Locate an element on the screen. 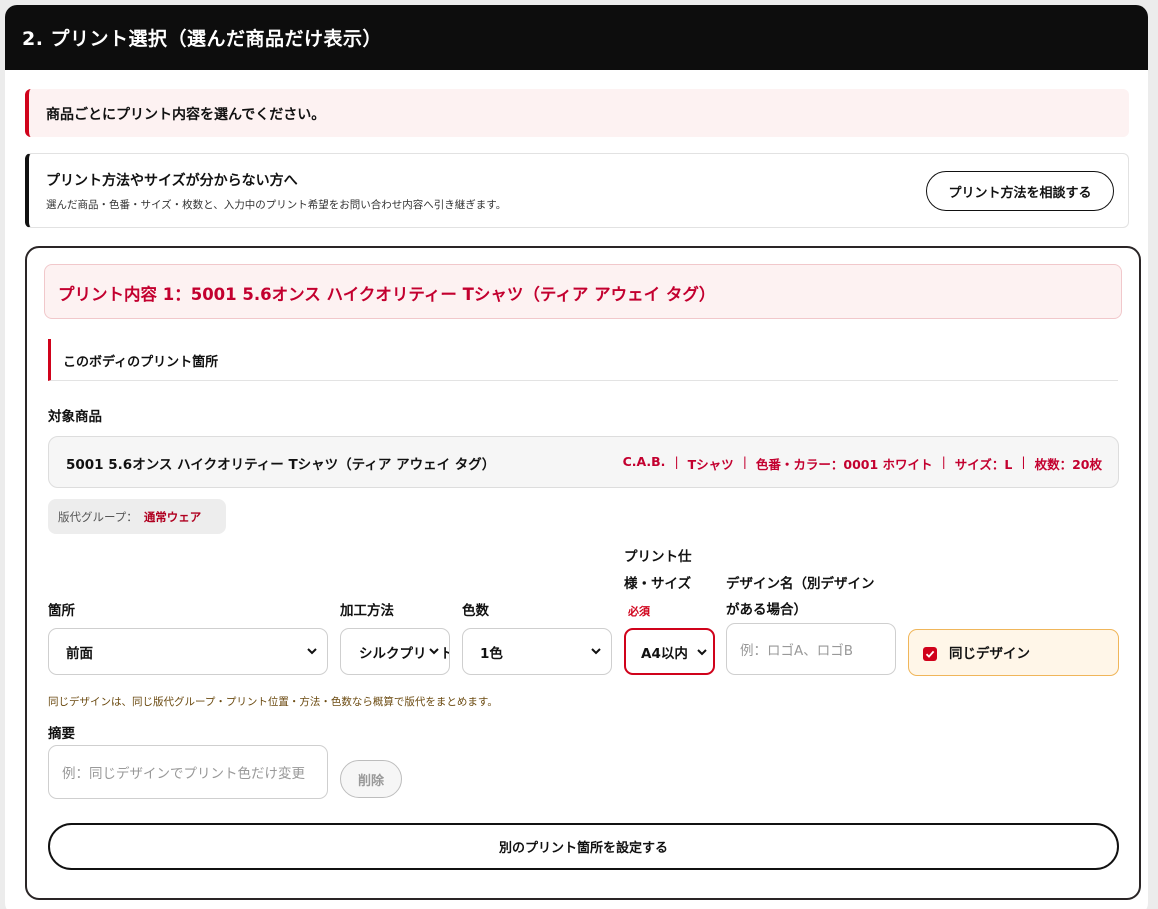 This screenshot has width=1158, height=909. panel-title: 2. プリント選択（選んだ商品だけ表示） is located at coordinates (202, 39).